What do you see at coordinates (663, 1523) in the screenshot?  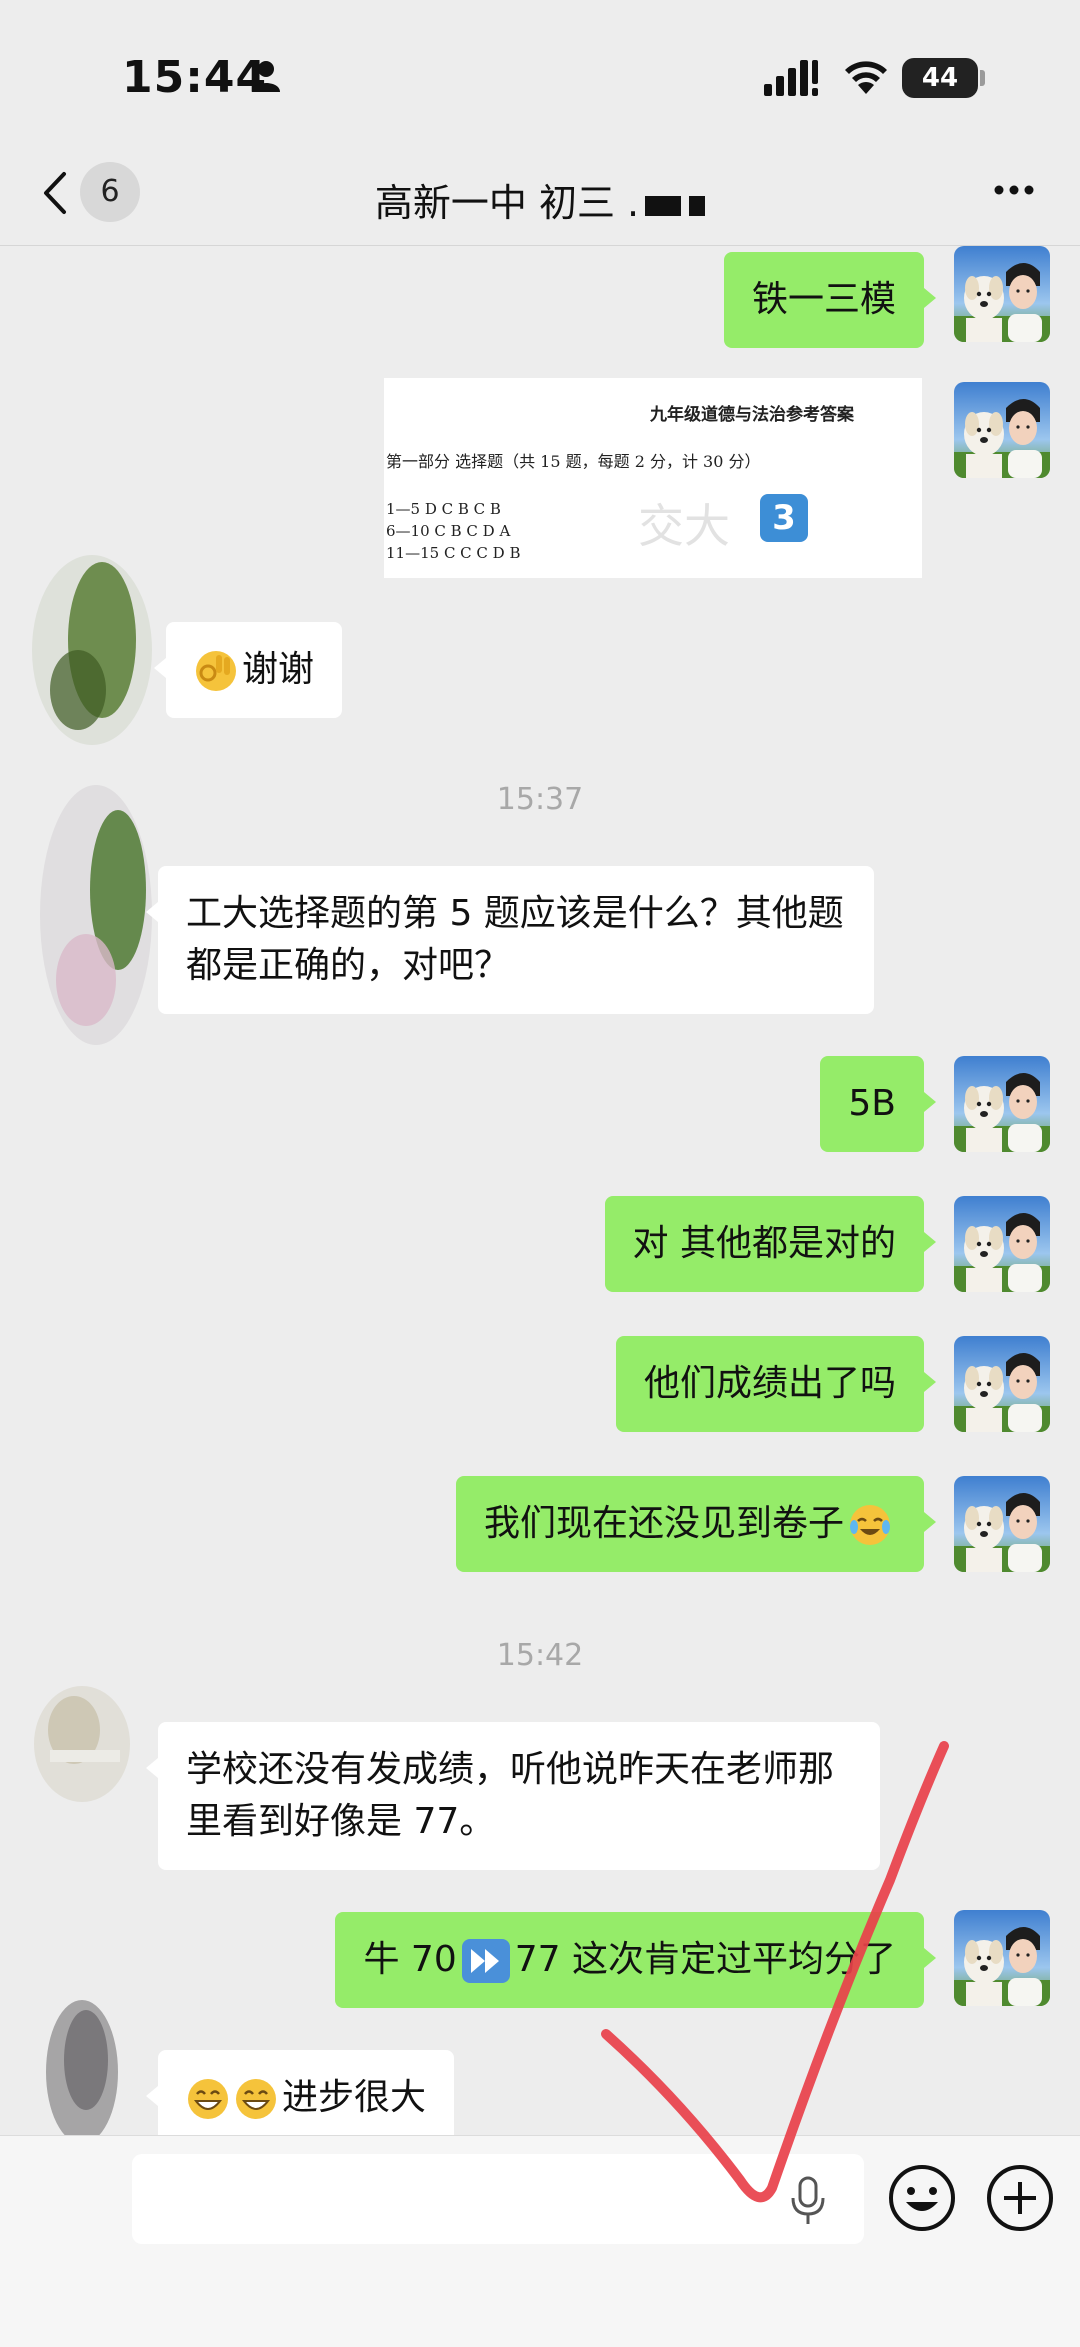 I see `message-text: 我们现在还没见到卷子` at bounding box center [663, 1523].